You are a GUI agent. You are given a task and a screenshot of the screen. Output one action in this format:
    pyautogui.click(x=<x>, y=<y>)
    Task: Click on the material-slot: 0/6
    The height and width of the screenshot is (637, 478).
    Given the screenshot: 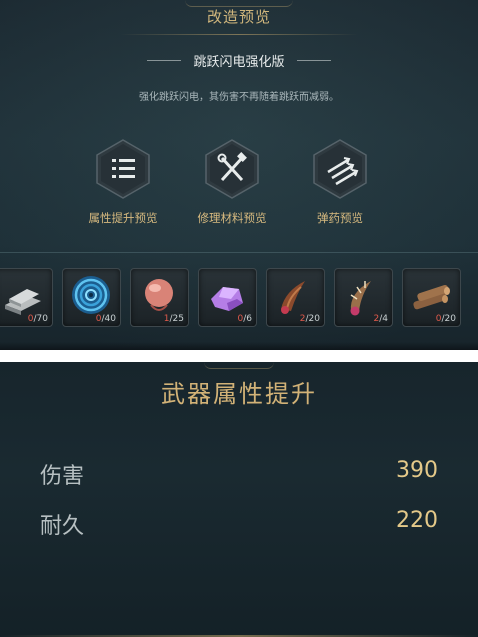 What is the action you would take?
    pyautogui.click(x=227, y=297)
    